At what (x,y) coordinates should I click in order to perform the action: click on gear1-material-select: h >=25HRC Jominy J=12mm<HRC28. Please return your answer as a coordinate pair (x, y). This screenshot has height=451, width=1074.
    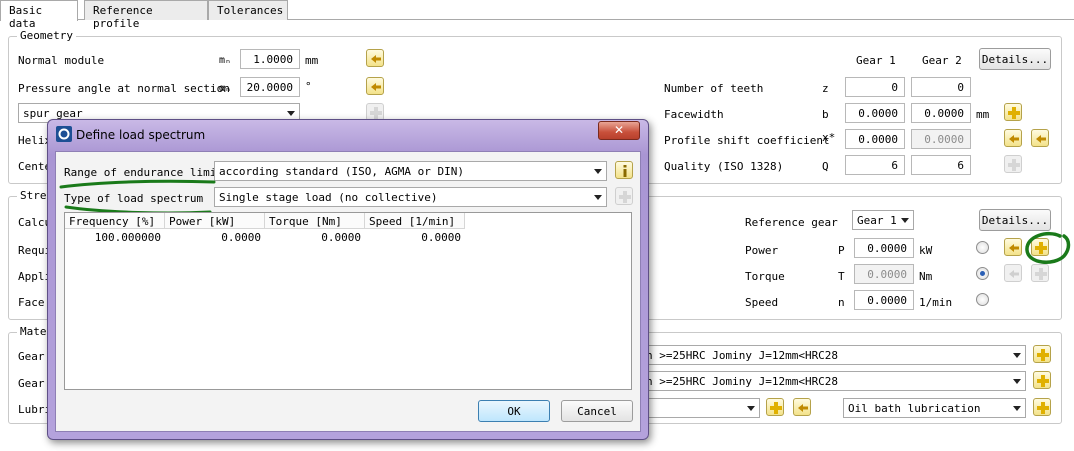
    Looking at the image, I should click on (823, 355).